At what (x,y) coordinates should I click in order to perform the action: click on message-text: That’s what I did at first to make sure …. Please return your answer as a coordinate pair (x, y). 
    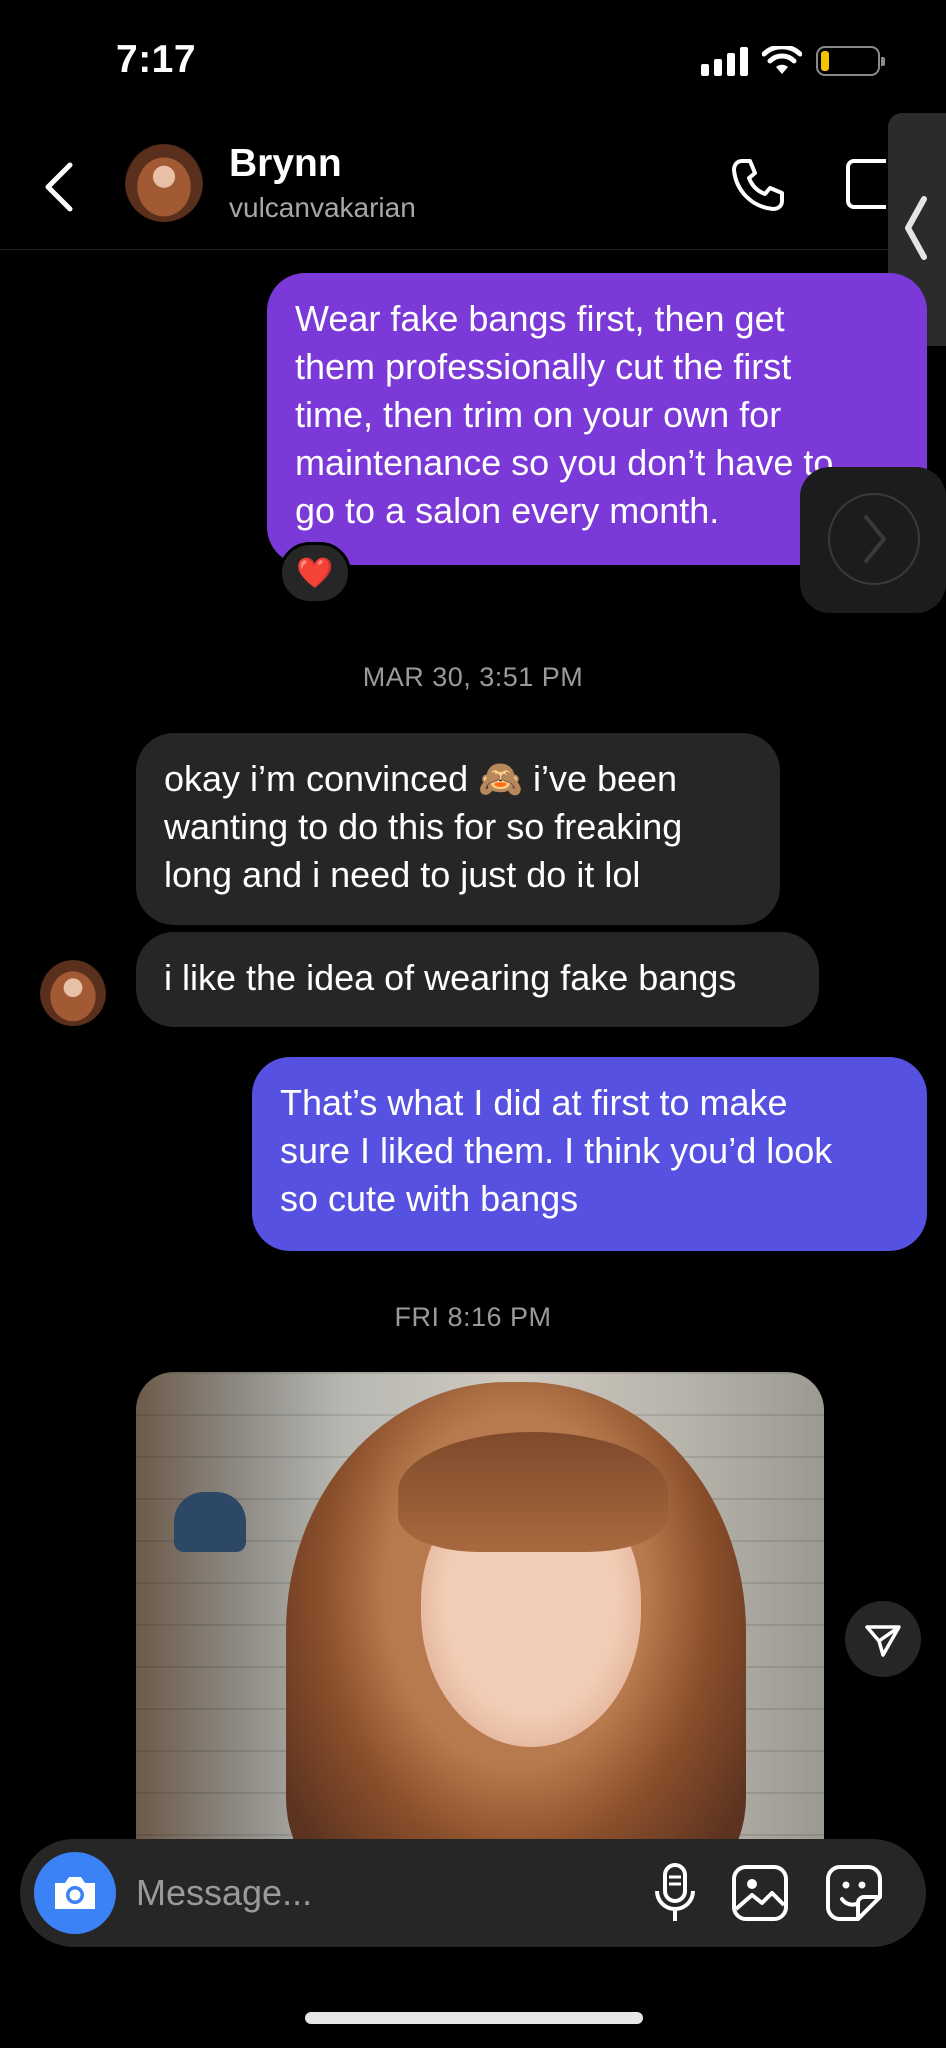
    Looking at the image, I should click on (556, 1150).